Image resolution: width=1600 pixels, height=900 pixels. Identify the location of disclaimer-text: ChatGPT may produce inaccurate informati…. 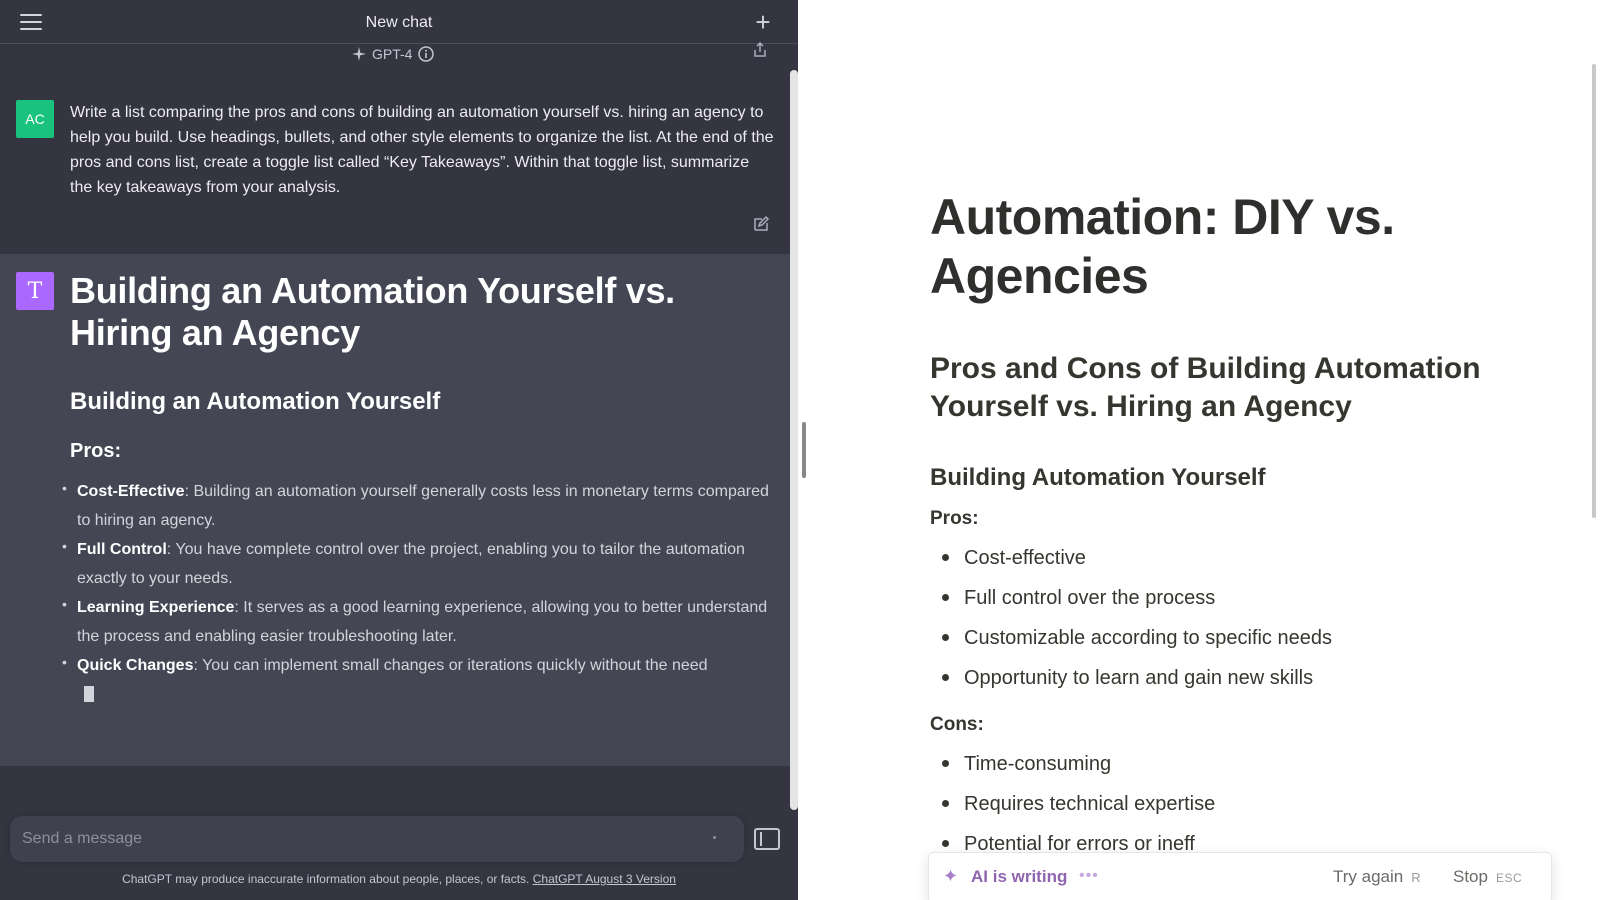
(327, 879).